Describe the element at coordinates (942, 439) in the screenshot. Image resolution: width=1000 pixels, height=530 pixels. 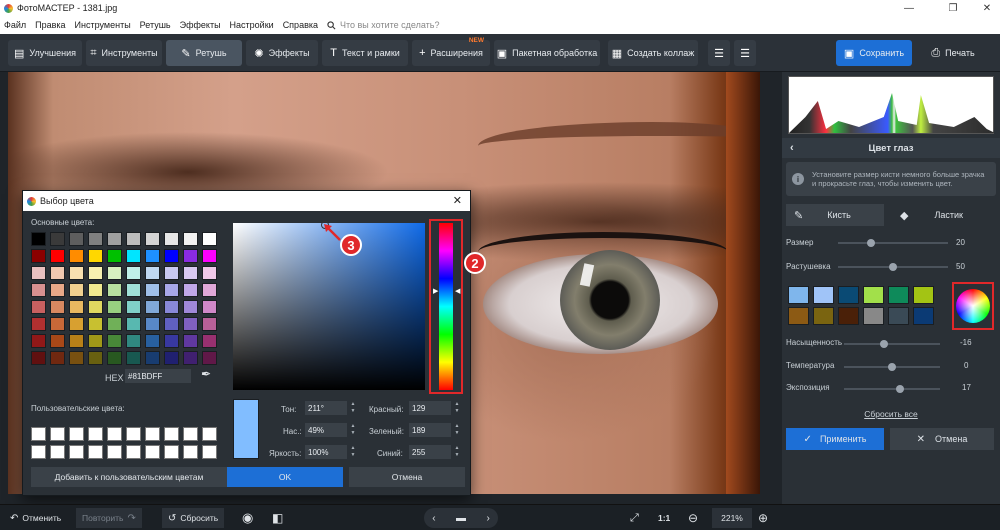
I see `cancel-button: ✕ Отмена` at that location.